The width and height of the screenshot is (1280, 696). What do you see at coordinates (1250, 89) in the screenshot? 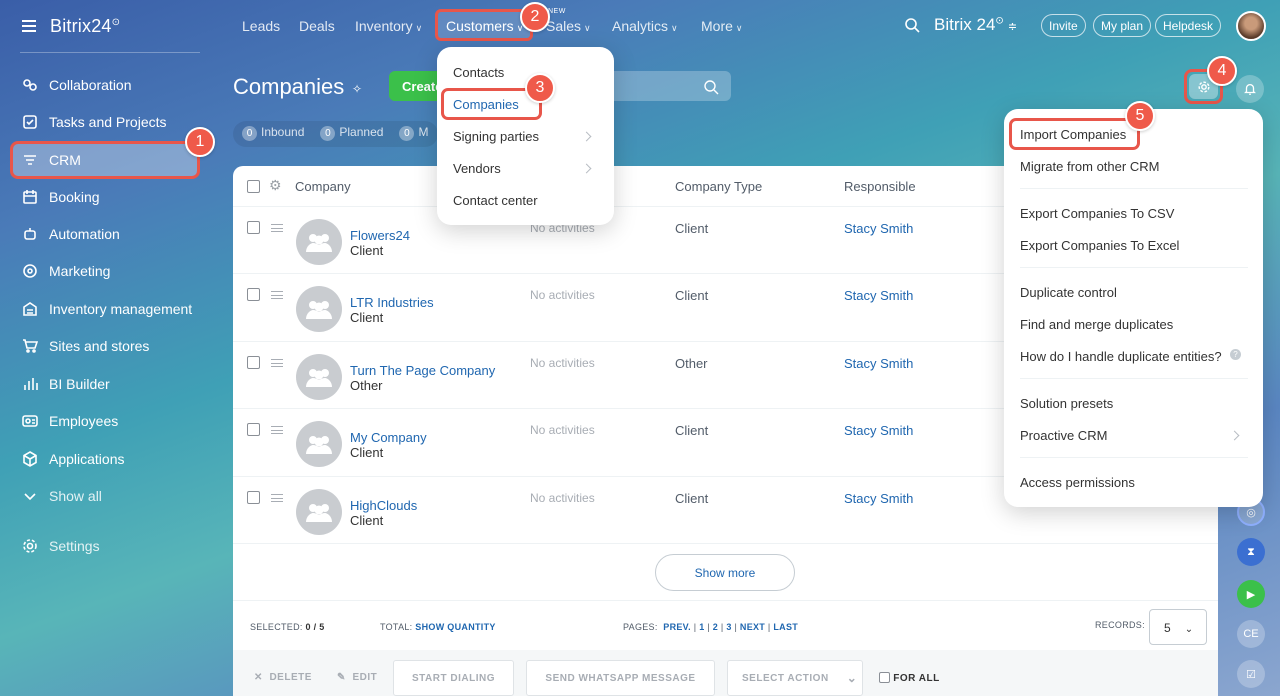
I see `notifications-button` at bounding box center [1250, 89].